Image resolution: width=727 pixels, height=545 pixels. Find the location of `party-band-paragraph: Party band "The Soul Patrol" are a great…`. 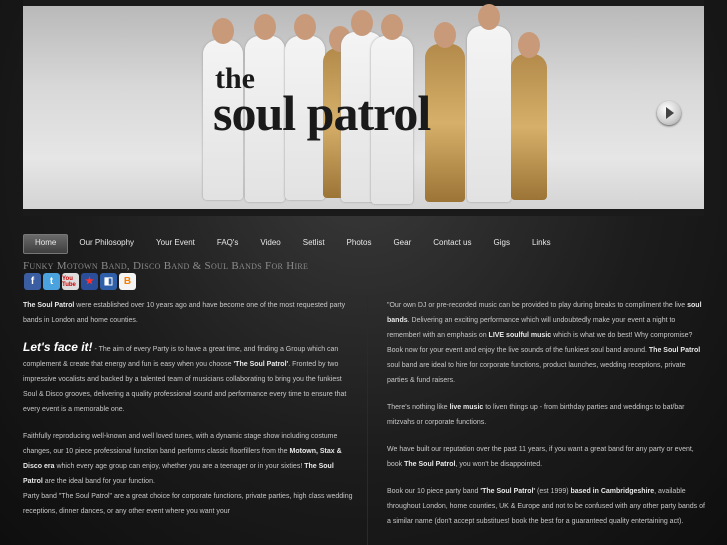

party-band-paragraph: Party band "The Soul Patrol" are a great… is located at coordinates (188, 504).